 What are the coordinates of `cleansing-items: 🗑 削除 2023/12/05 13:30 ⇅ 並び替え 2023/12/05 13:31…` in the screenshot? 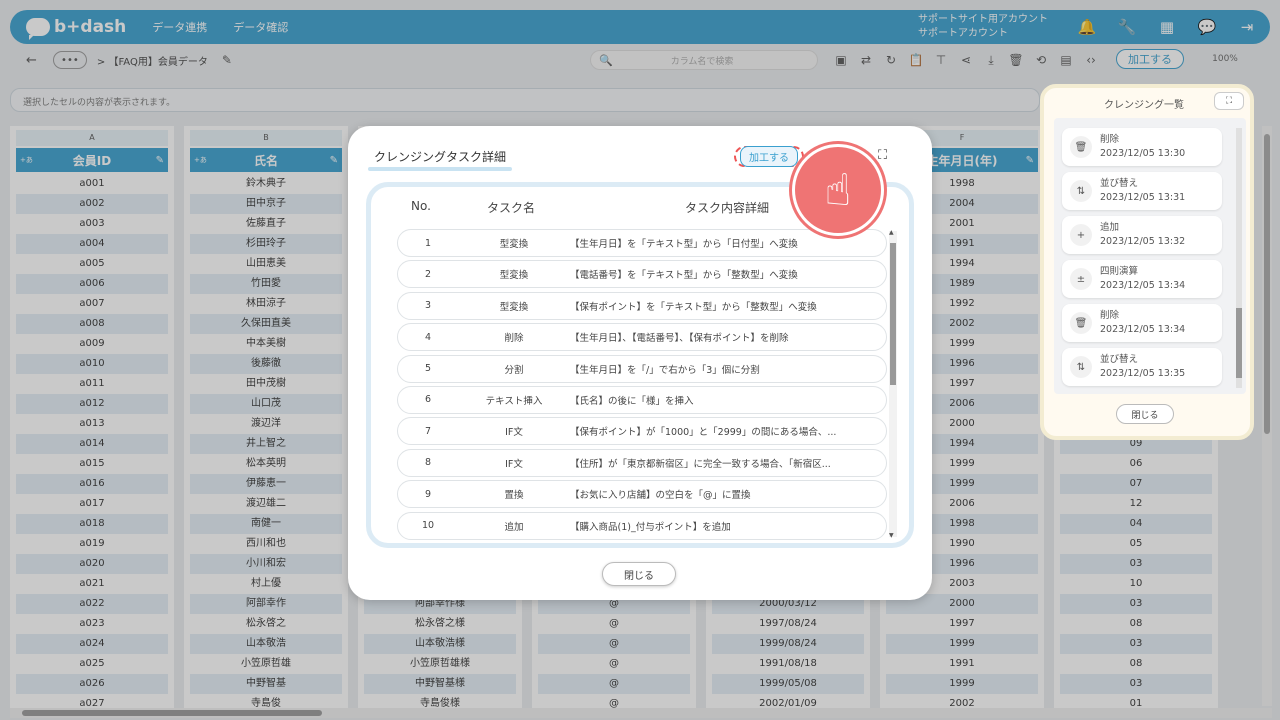 It's located at (1150, 256).